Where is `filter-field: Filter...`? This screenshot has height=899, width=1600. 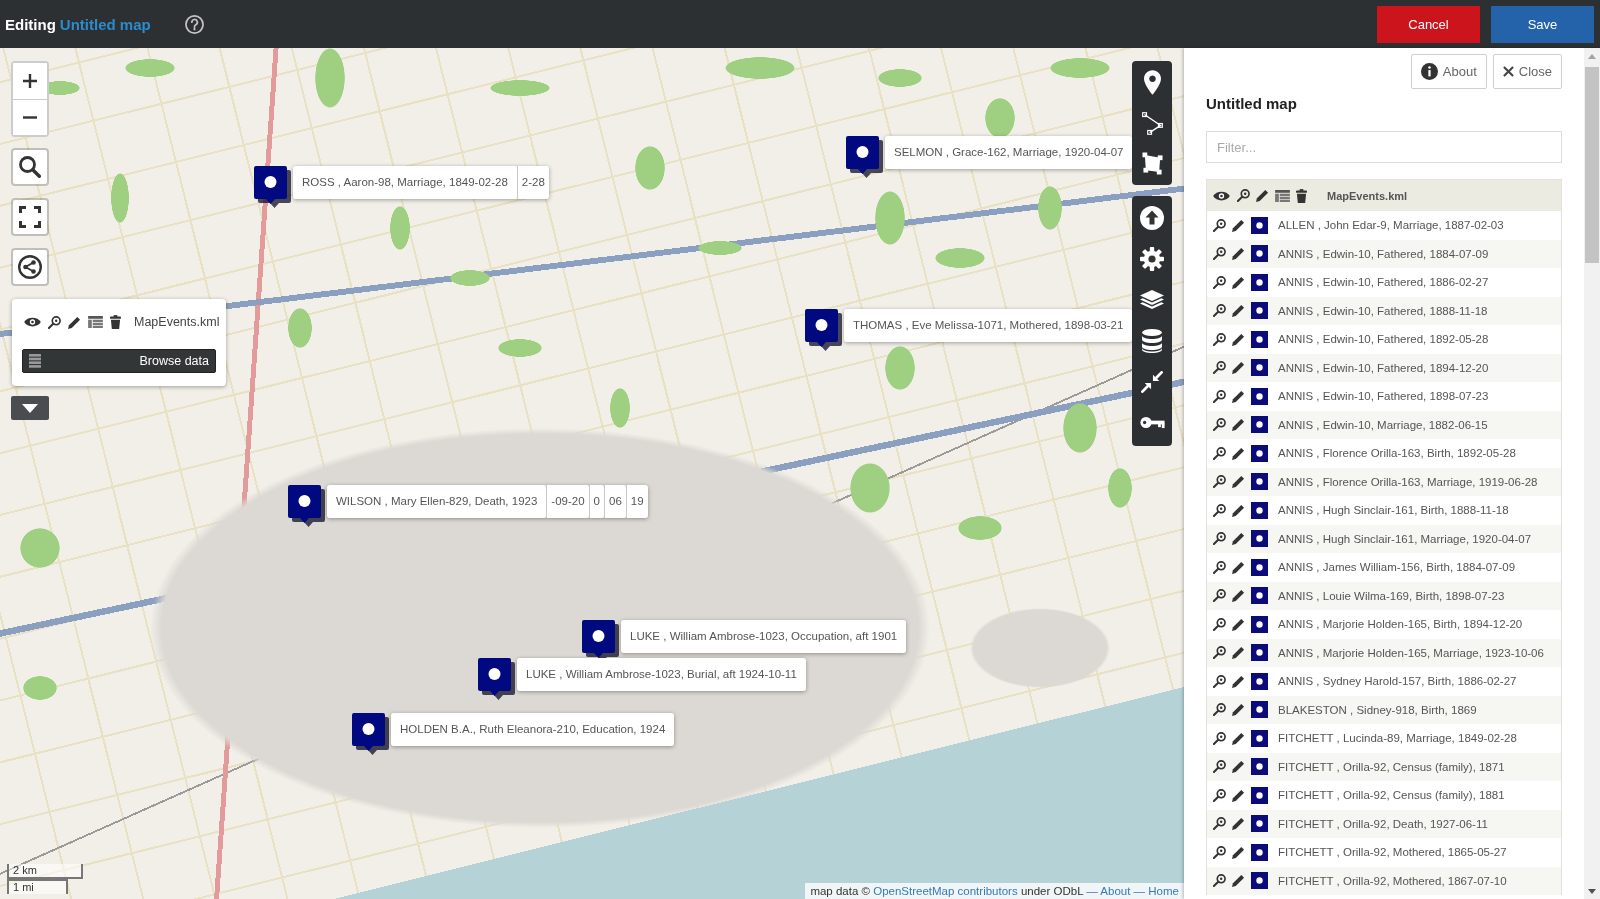 filter-field: Filter... is located at coordinates (1384, 147).